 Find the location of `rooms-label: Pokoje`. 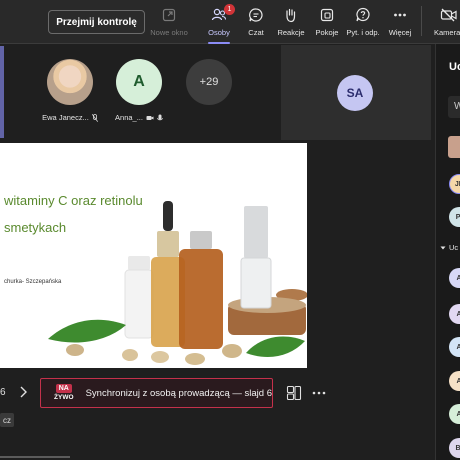

rooms-label: Pokoje is located at coordinates (327, 32).